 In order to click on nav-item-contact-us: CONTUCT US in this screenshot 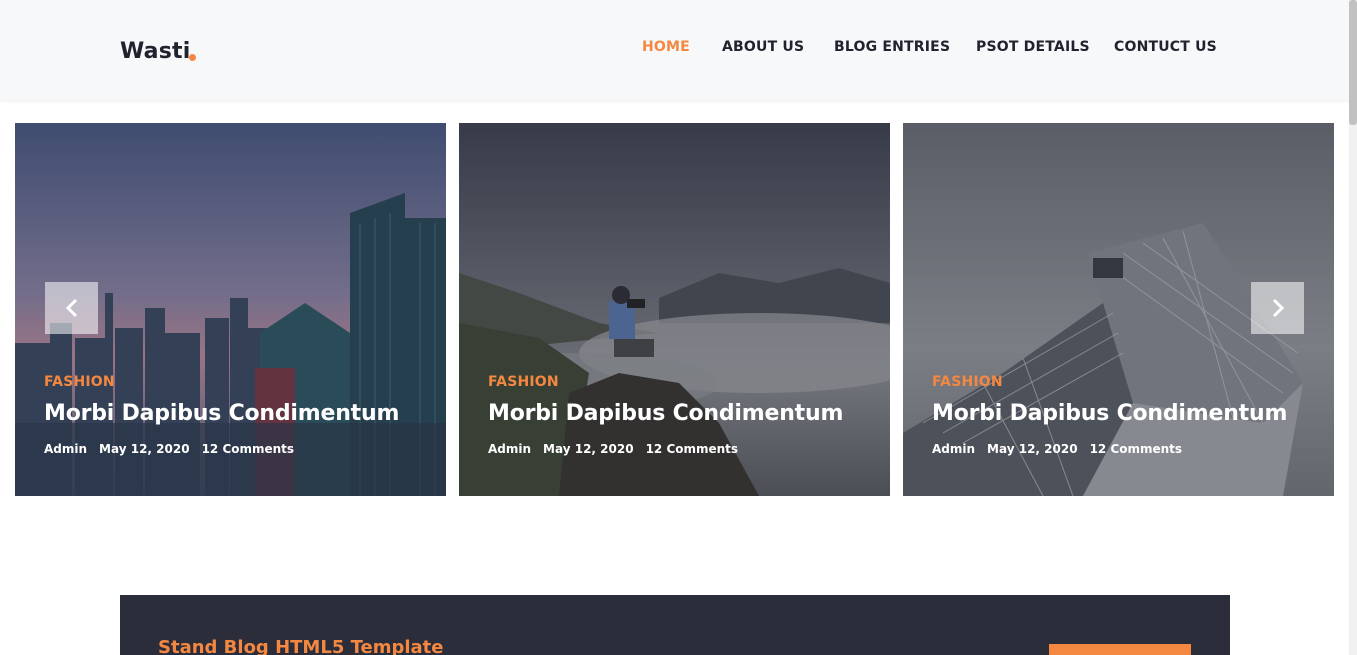, I will do `click(1165, 47)`.